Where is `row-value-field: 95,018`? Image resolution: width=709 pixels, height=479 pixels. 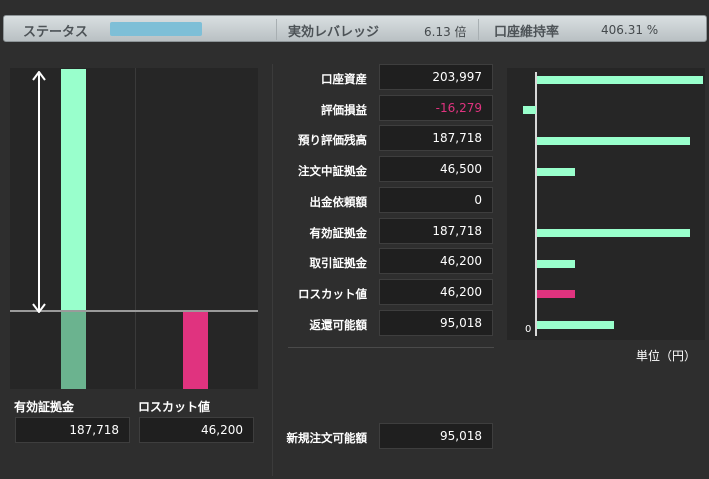
row-value-field: 95,018 is located at coordinates (436, 323).